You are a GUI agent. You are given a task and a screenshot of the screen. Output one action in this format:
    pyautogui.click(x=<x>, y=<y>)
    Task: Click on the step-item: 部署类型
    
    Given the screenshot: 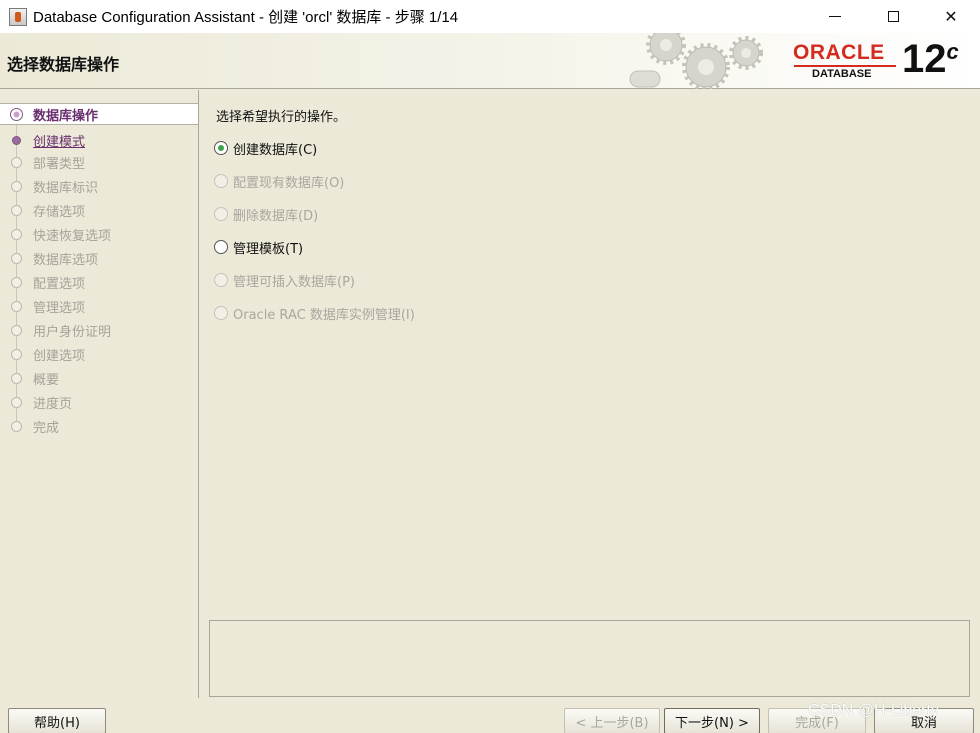 What is the action you would take?
    pyautogui.click(x=99, y=162)
    